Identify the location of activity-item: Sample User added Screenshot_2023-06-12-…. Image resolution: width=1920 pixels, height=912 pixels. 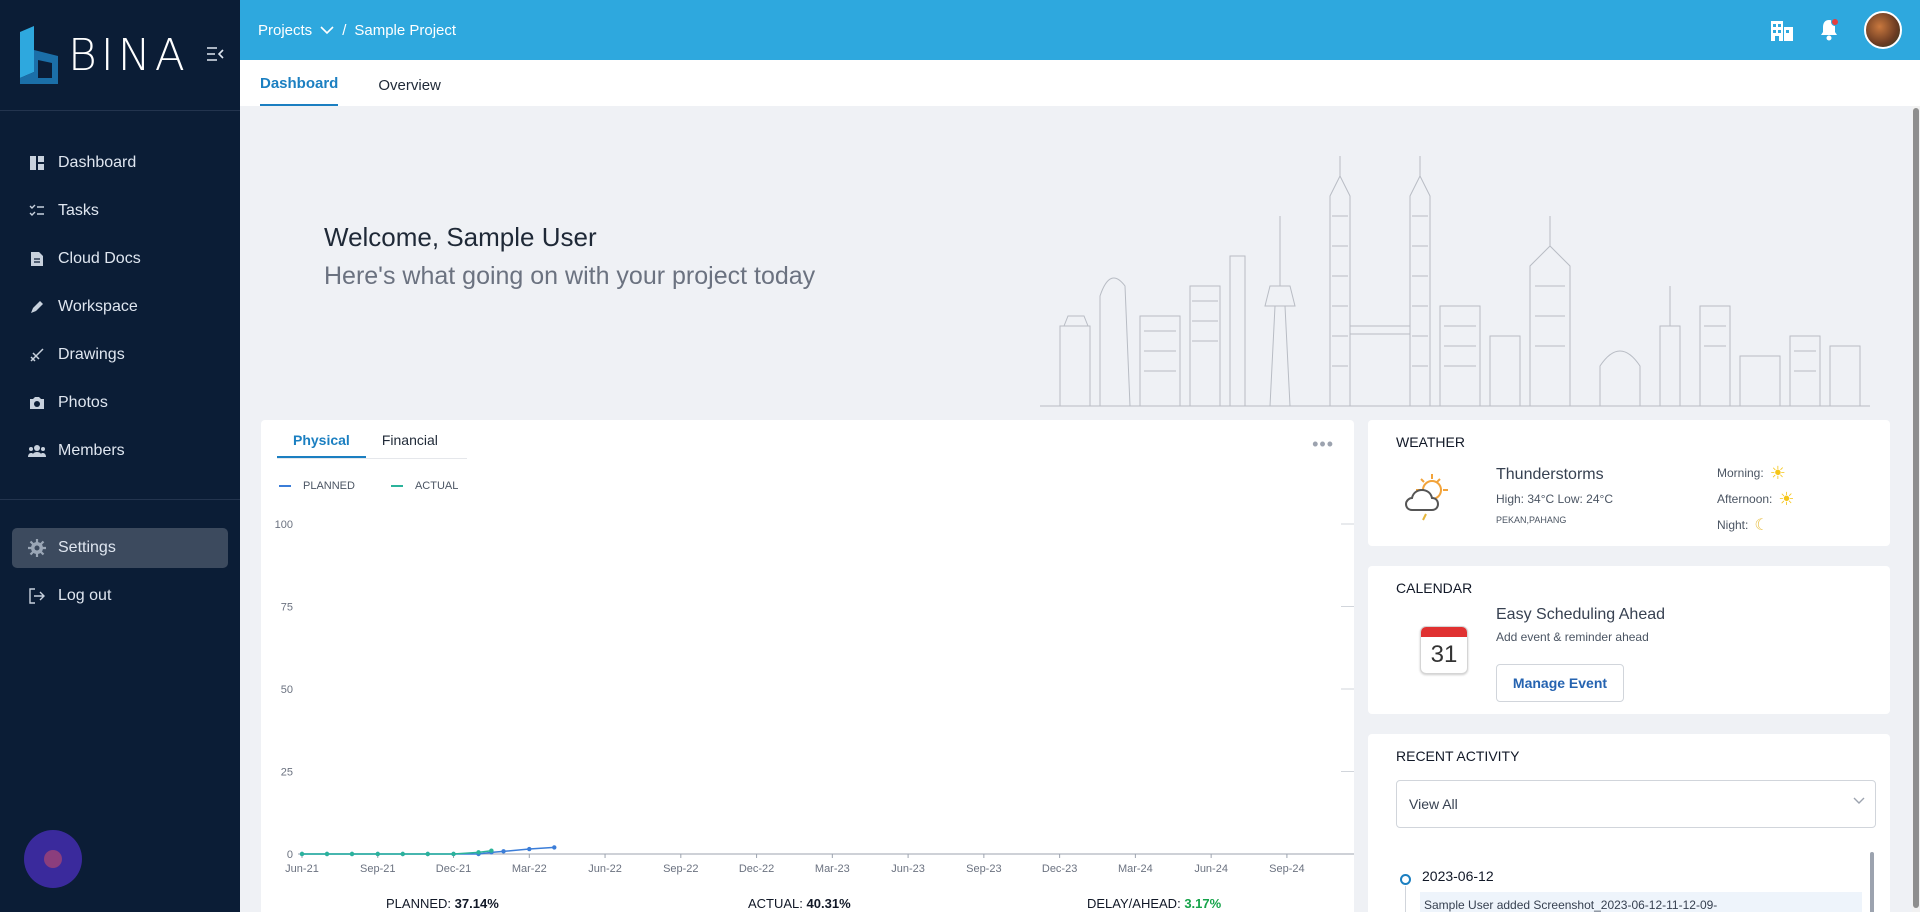
(1641, 902).